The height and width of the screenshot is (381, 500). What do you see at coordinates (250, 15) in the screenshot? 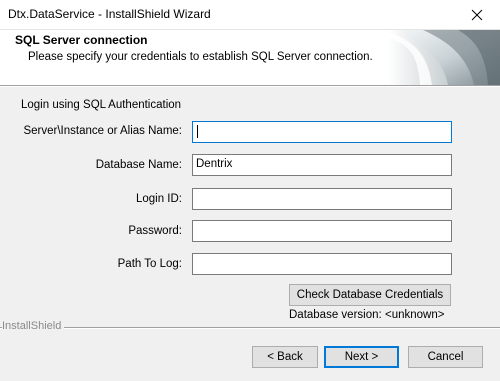
I see `title-bar: Dtx.DataService - InstallShield Wizard` at bounding box center [250, 15].